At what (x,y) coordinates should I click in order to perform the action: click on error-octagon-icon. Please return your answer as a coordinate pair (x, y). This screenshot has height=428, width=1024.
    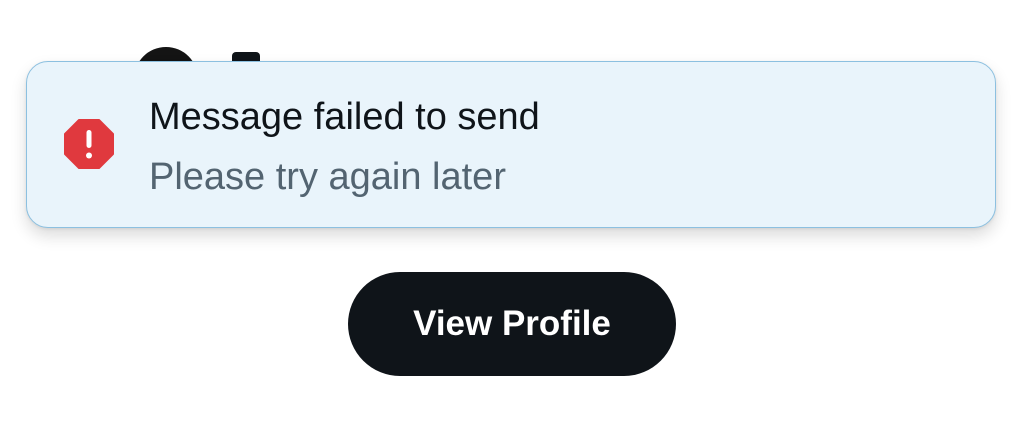
    Looking at the image, I should click on (89, 144).